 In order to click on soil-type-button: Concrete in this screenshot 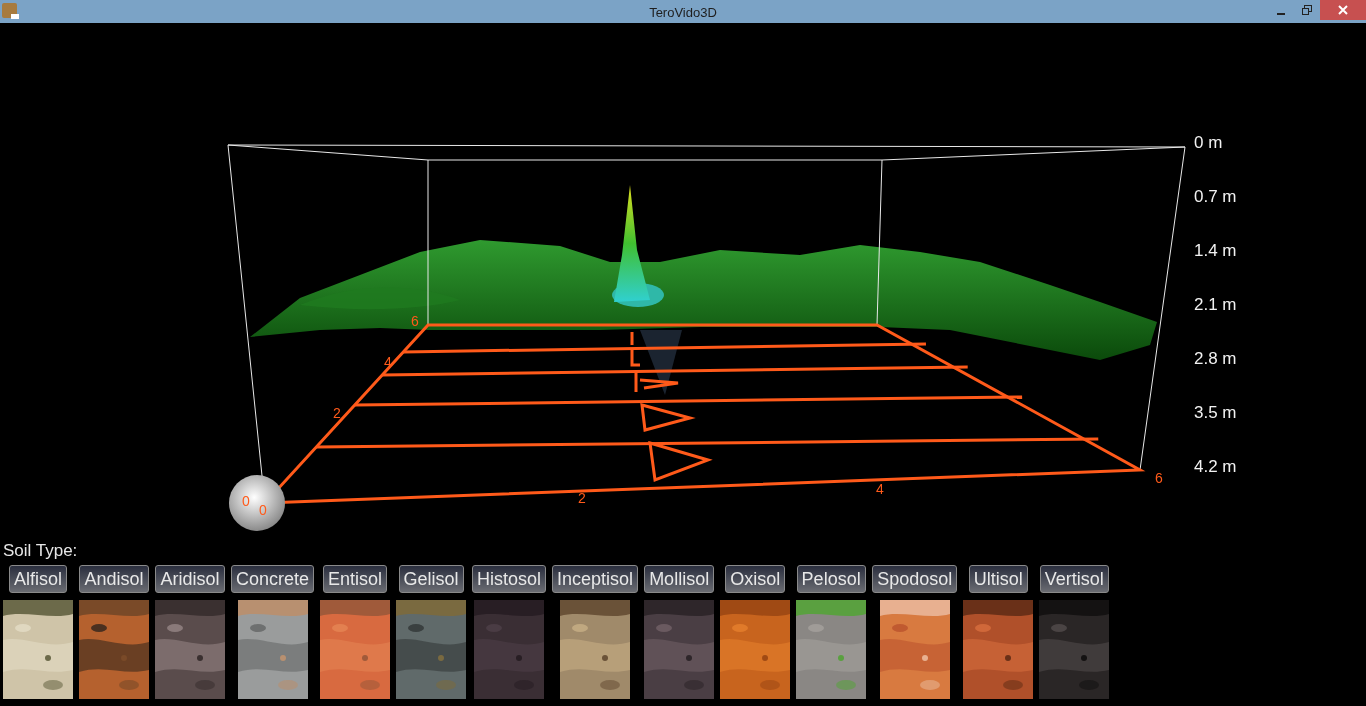, I will do `click(273, 579)`.